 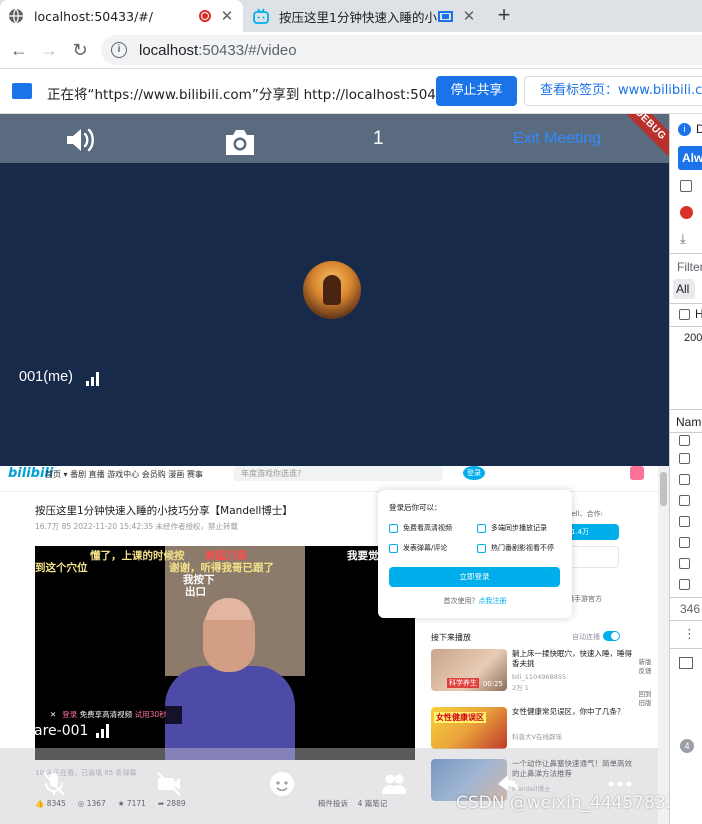 What do you see at coordinates (93, 379) in the screenshot?
I see `signal-strength-icon` at bounding box center [93, 379].